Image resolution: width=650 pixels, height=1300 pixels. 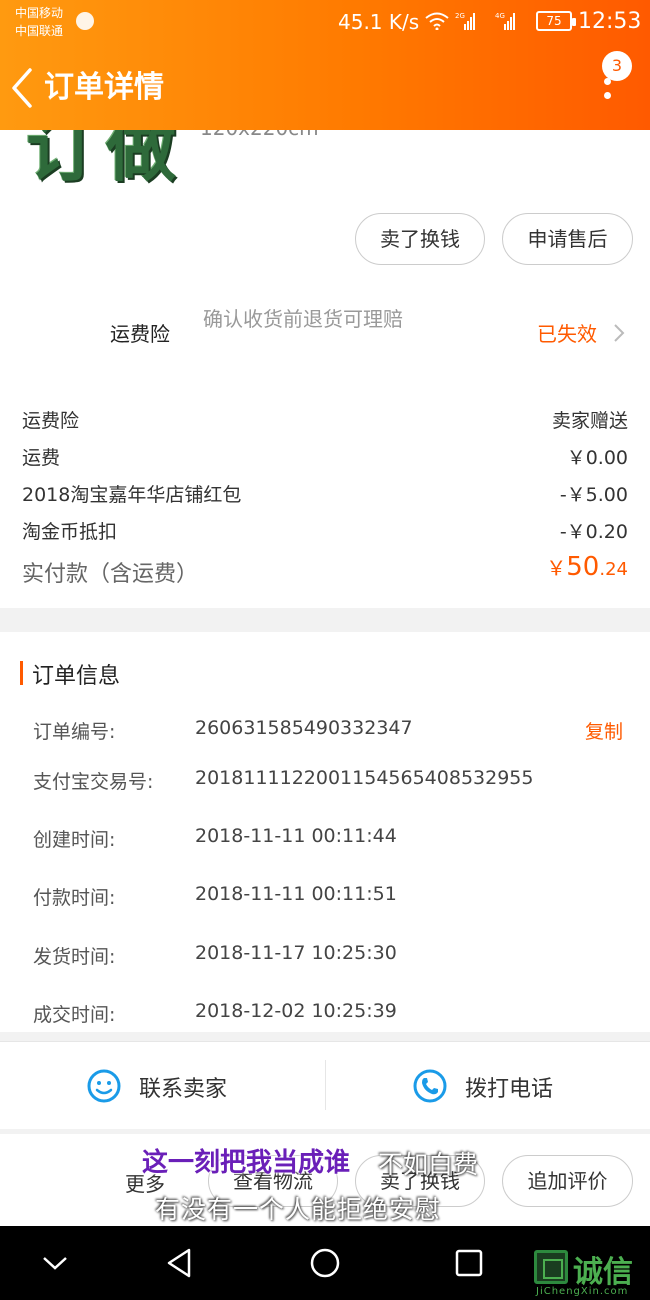 I want to click on total-currency: ￥, so click(x=556, y=568).